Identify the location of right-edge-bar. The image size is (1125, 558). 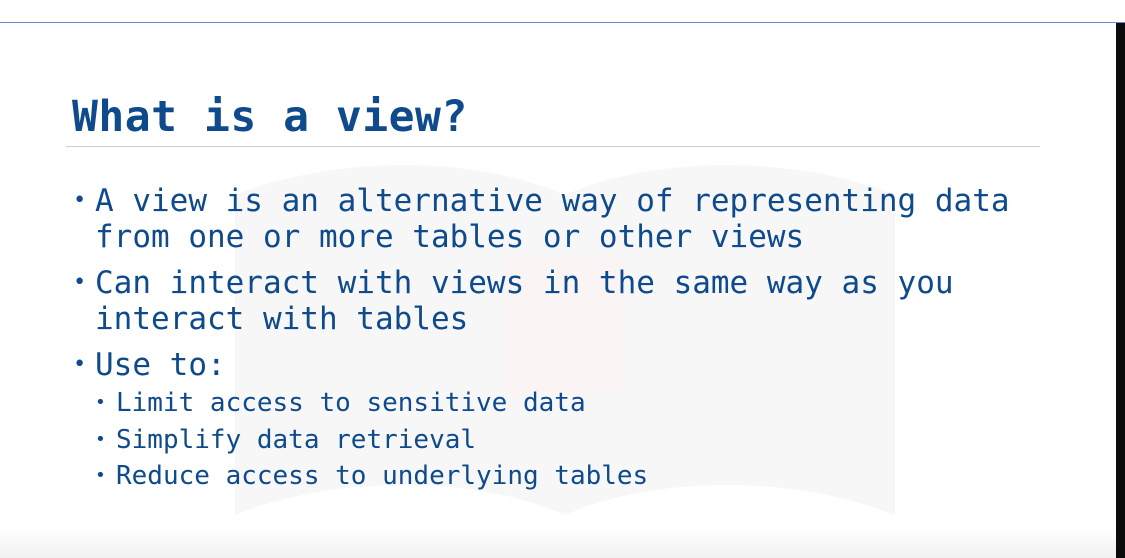
(1120, 290).